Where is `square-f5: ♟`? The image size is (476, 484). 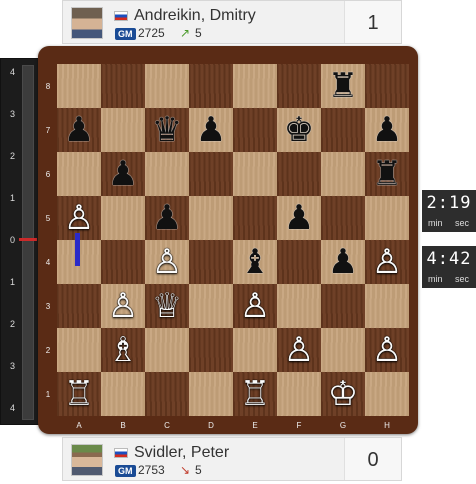 square-f5: ♟ is located at coordinates (299, 218).